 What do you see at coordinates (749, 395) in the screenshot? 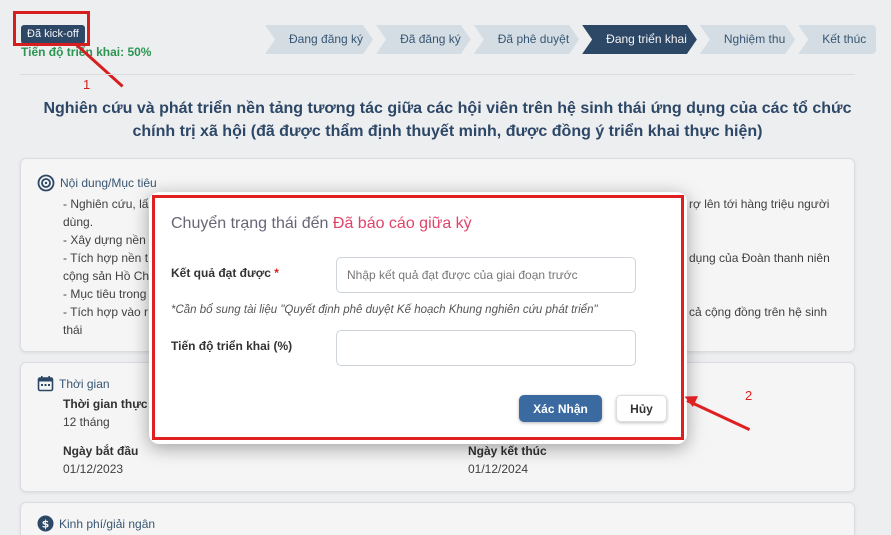
I see `annotation-number-2: 2` at bounding box center [749, 395].